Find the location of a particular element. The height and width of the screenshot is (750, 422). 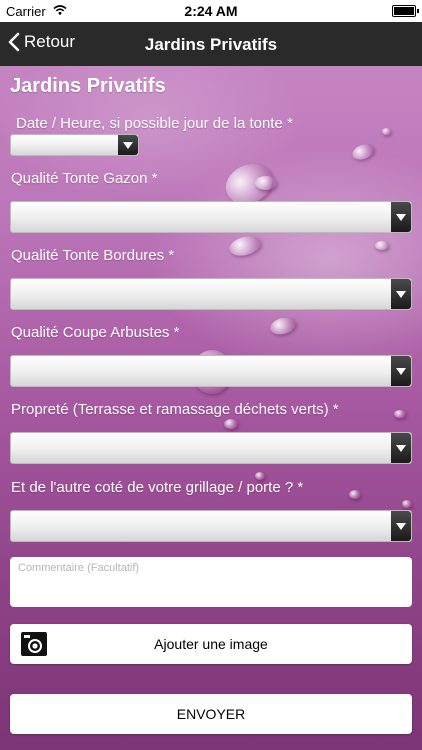

nav-title: Jardins Privatifs is located at coordinates (211, 44).